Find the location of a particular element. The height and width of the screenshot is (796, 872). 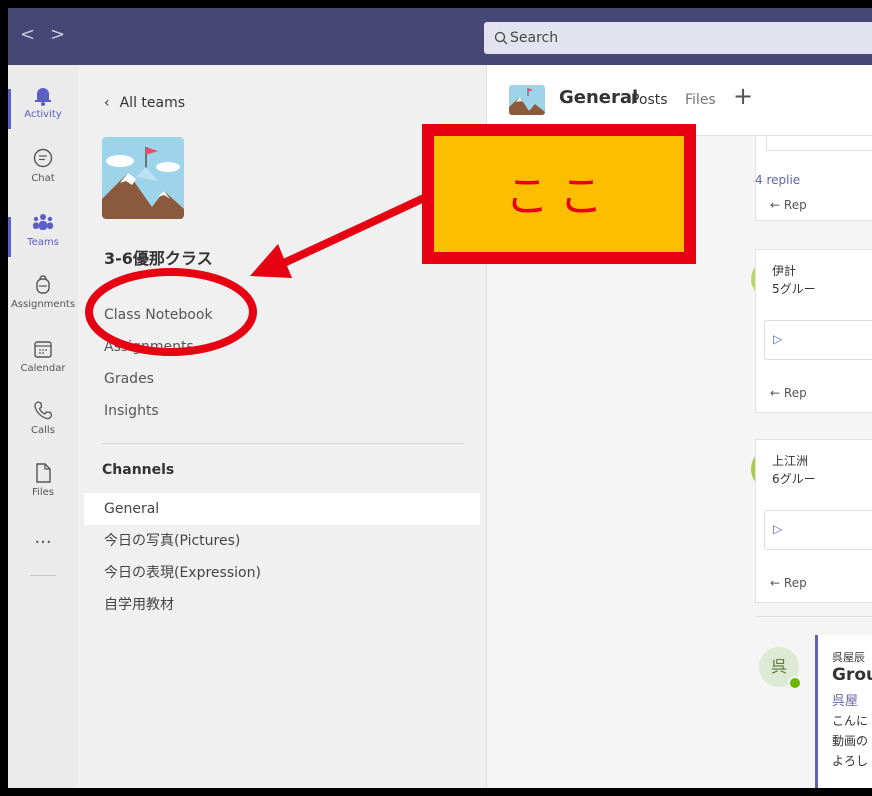

annotation-text: ここ is located at coordinates (559, 196).